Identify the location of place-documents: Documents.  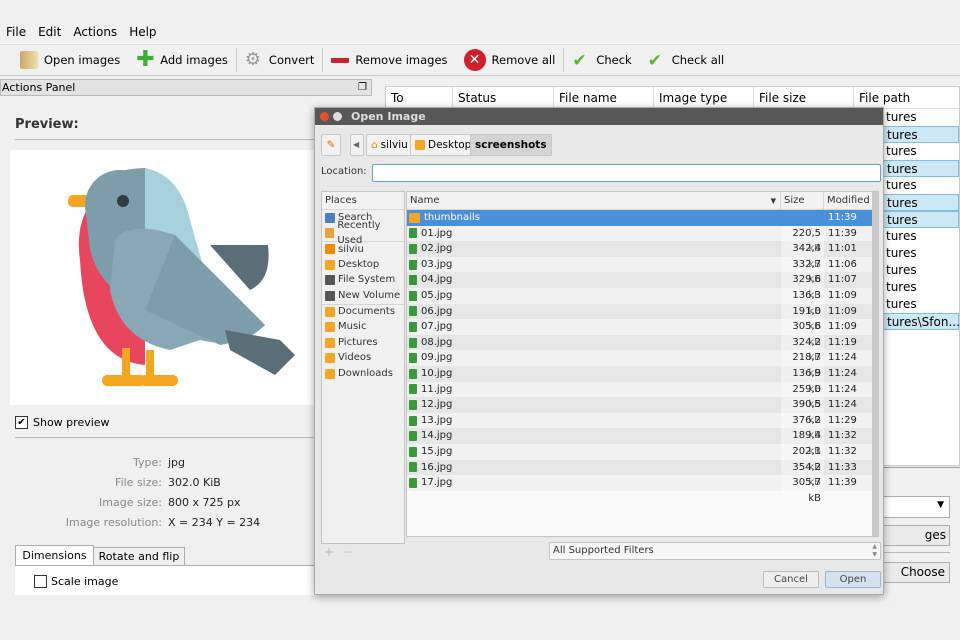
(363, 311).